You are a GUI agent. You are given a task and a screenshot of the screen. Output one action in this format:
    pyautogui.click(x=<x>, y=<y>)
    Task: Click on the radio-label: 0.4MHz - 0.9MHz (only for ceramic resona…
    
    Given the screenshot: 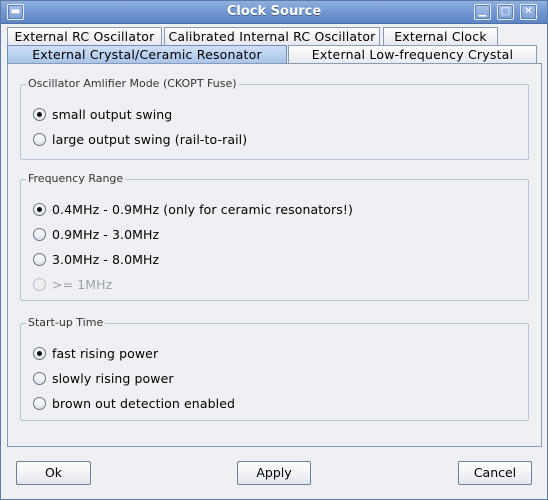 What is the action you would take?
    pyautogui.click(x=202, y=209)
    